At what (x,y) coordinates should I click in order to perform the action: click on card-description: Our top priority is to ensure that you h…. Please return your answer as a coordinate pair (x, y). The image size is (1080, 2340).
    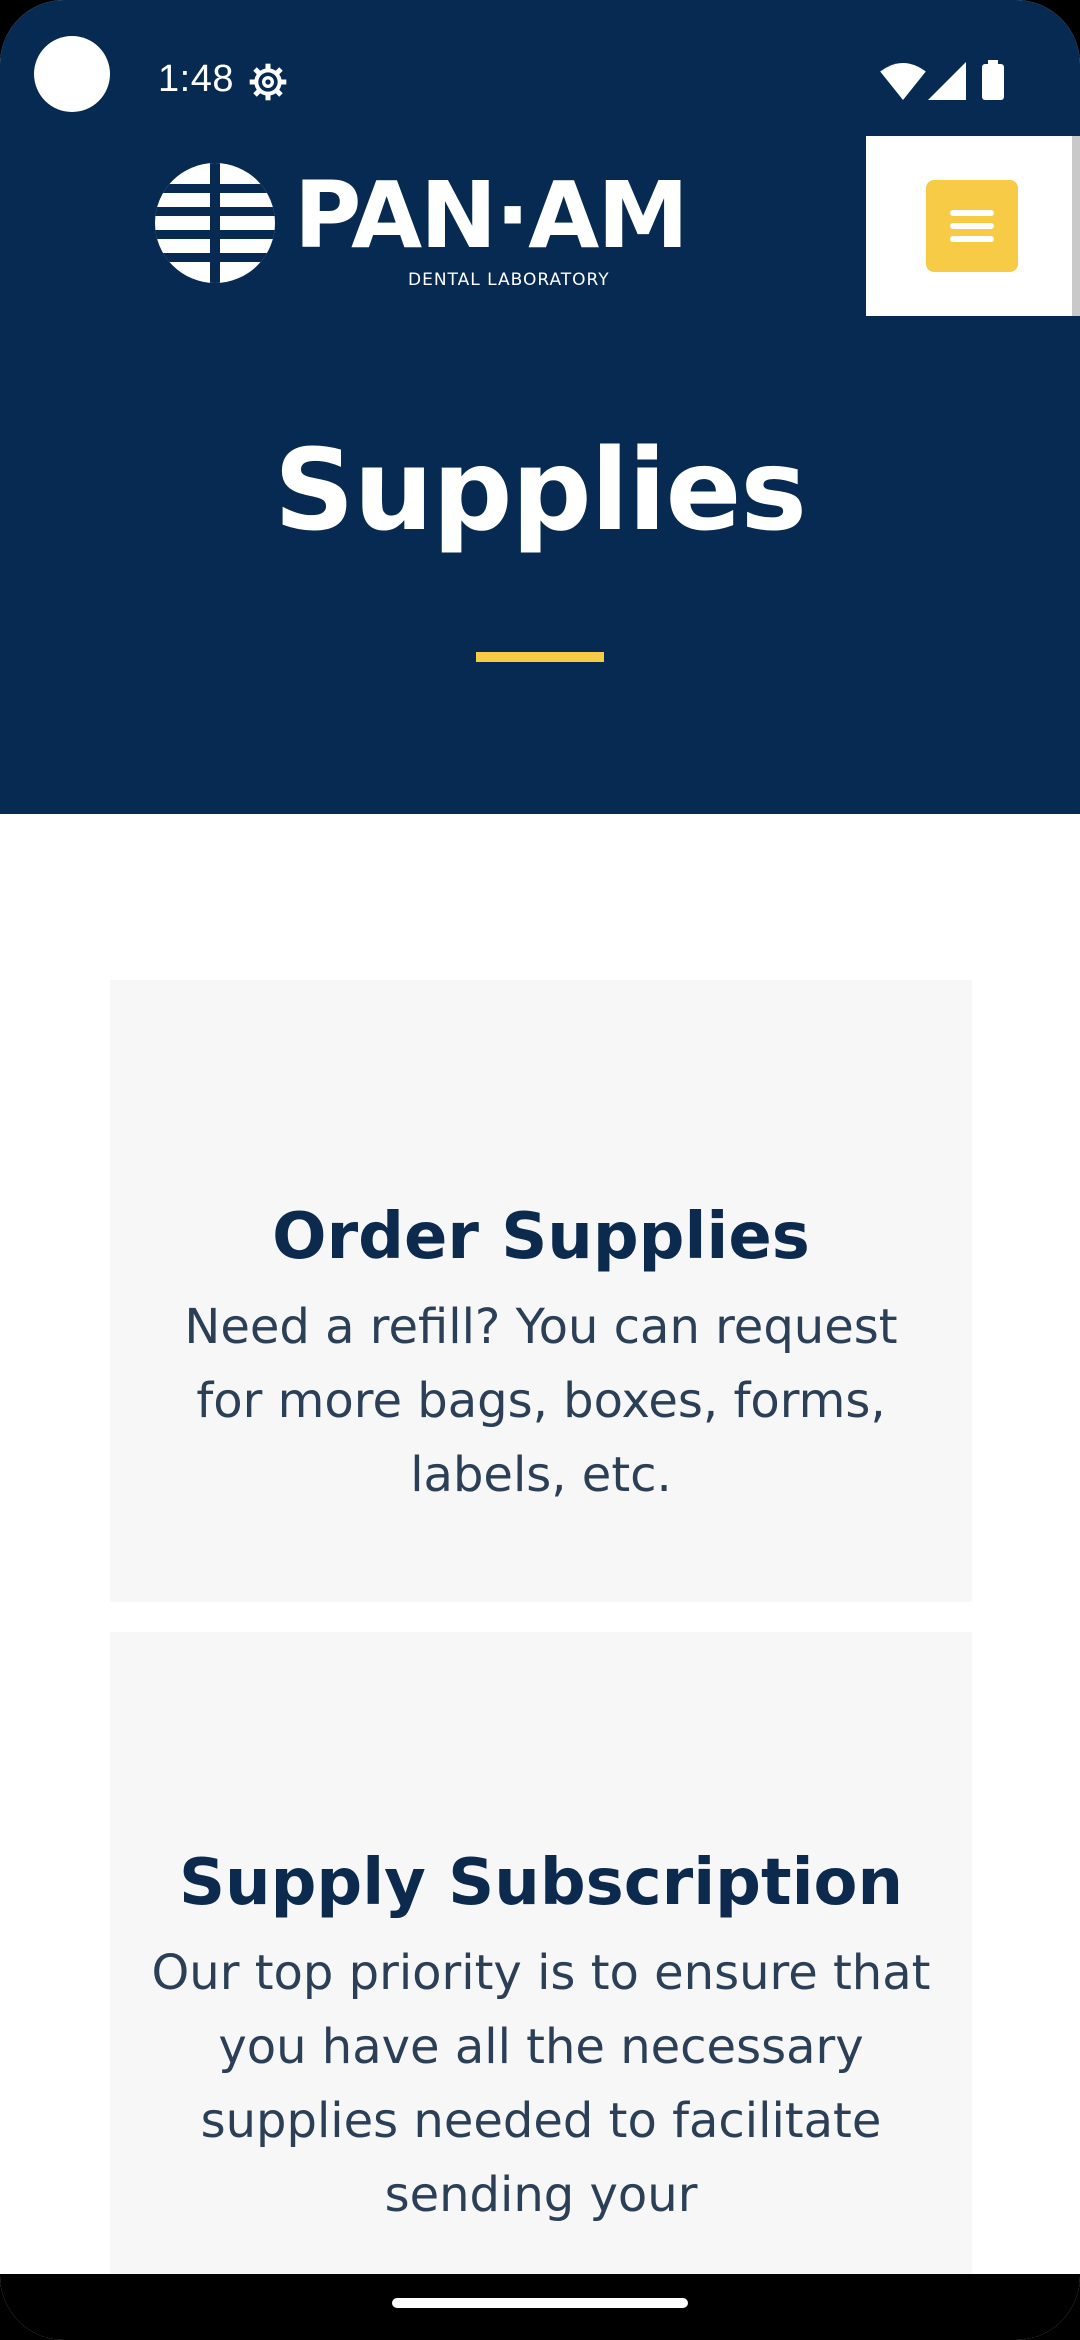
    Looking at the image, I should click on (541, 2084).